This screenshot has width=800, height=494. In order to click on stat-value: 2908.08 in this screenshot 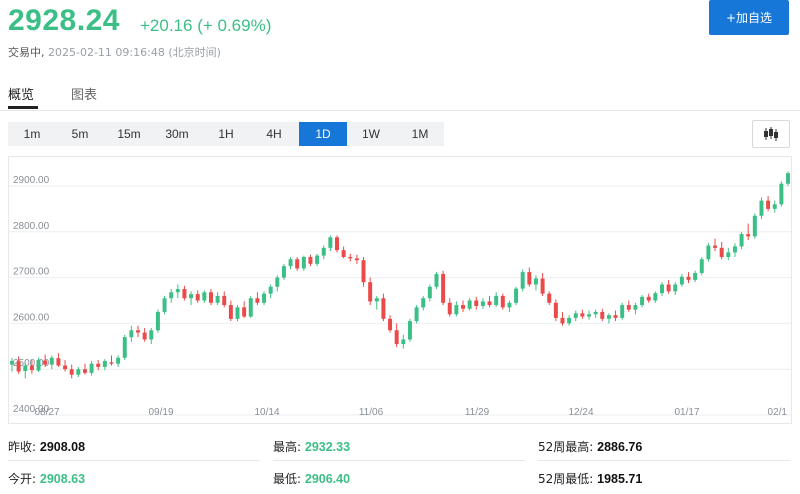, I will do `click(62, 447)`.